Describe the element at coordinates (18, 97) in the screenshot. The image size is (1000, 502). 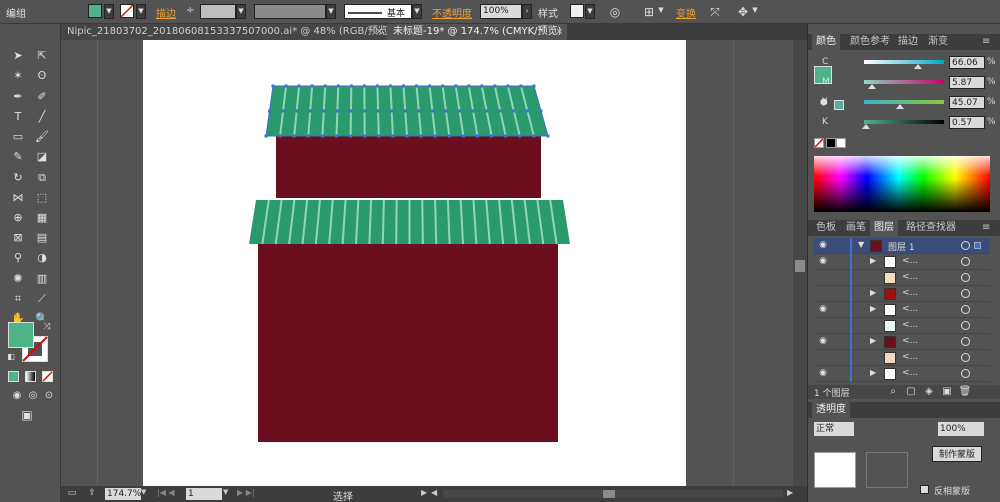
I see `pen-tool-icon: ✒` at that location.